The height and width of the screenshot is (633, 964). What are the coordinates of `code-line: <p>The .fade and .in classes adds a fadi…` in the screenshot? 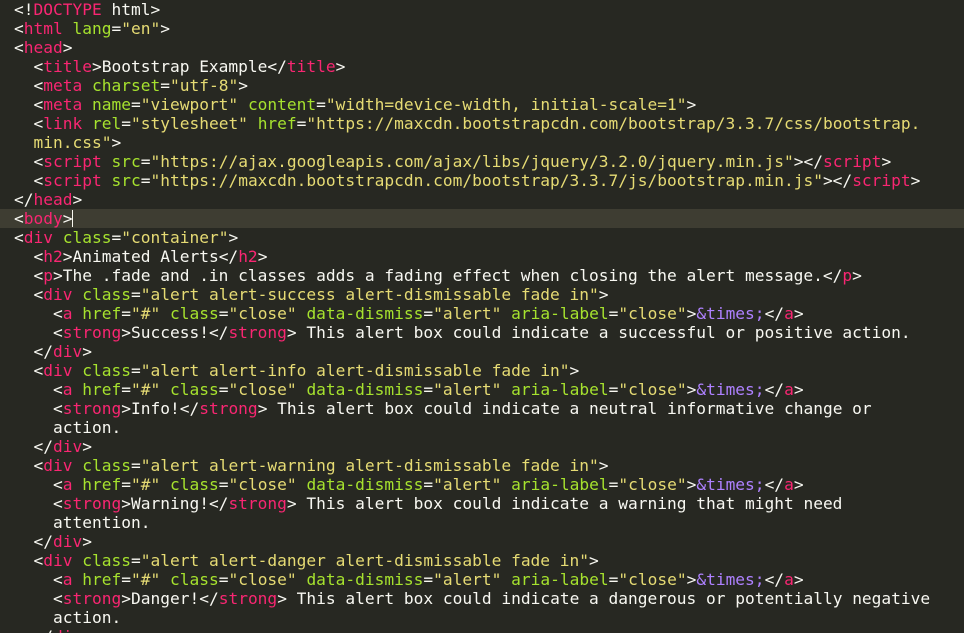 It's located at (482, 275).